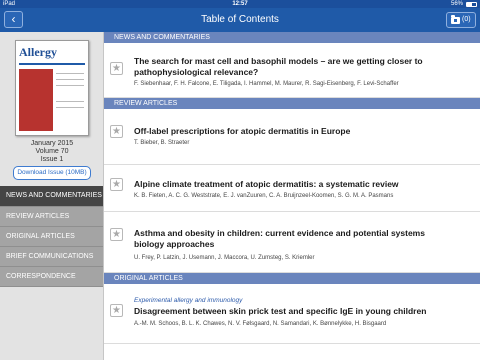  What do you see at coordinates (51, 277) in the screenshot?
I see `sidebar-item-correspondence: CORRESPONDENCE` at bounding box center [51, 277].